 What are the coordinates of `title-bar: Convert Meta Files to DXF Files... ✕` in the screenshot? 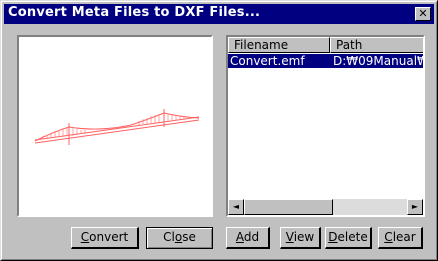 It's located at (219, 14).